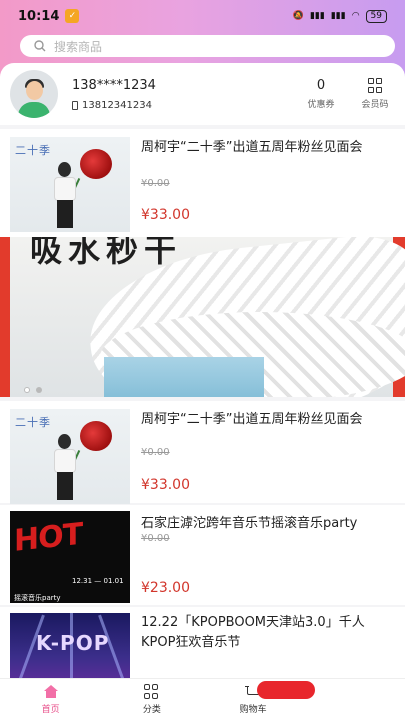 The image size is (405, 720). What do you see at coordinates (50, 709) in the screenshot?
I see `tab-home-label: 首页` at bounding box center [50, 709].